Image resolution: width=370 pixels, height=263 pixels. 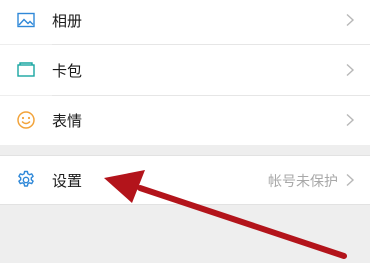 I want to click on photo-icon, so click(x=26, y=20).